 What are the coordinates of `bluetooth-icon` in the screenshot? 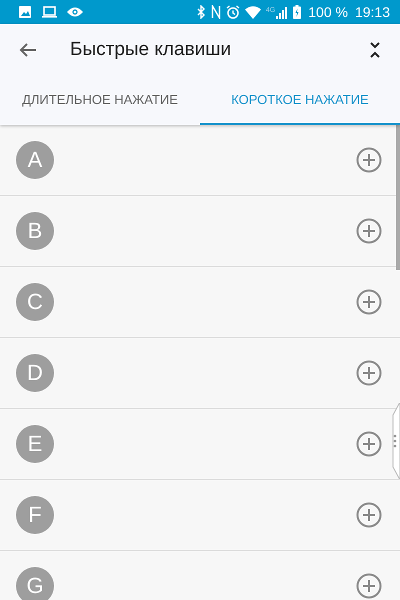 It's located at (201, 12).